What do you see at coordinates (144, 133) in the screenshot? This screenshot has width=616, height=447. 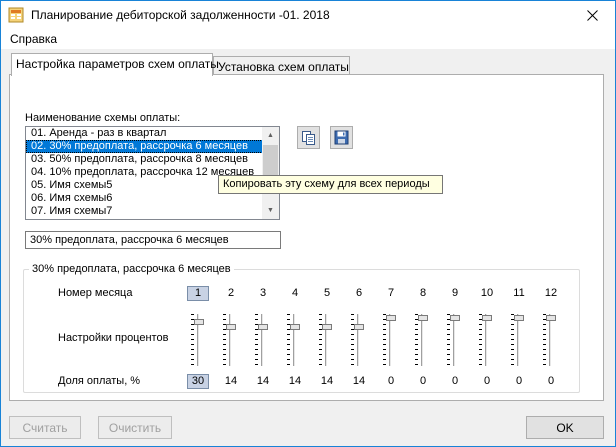 I see `list-item: 01. Аренда - раз в квартал` at bounding box center [144, 133].